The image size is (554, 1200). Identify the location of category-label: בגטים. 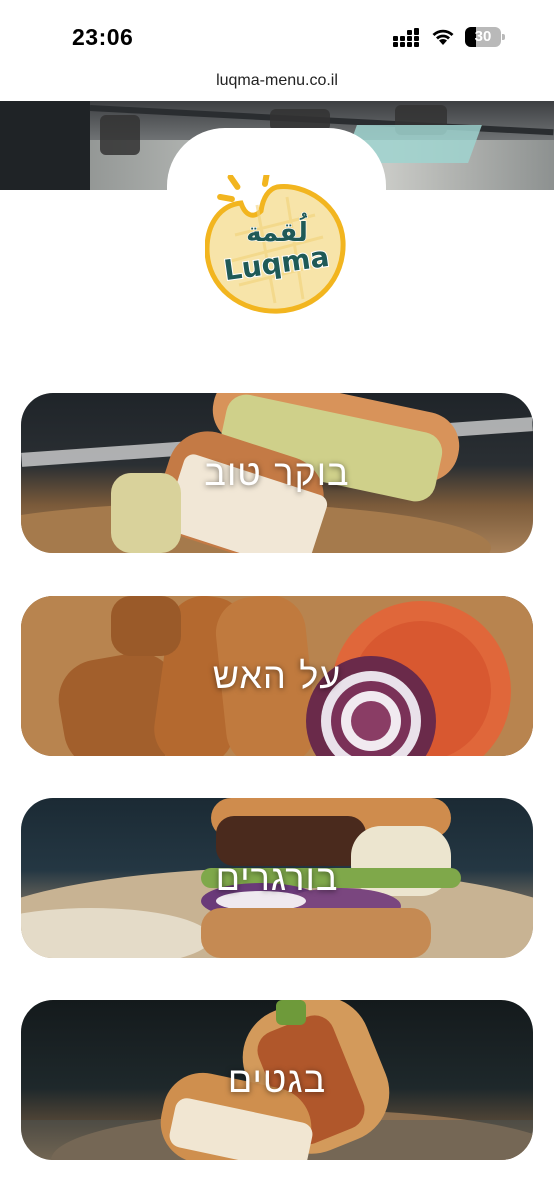
(277, 1080).